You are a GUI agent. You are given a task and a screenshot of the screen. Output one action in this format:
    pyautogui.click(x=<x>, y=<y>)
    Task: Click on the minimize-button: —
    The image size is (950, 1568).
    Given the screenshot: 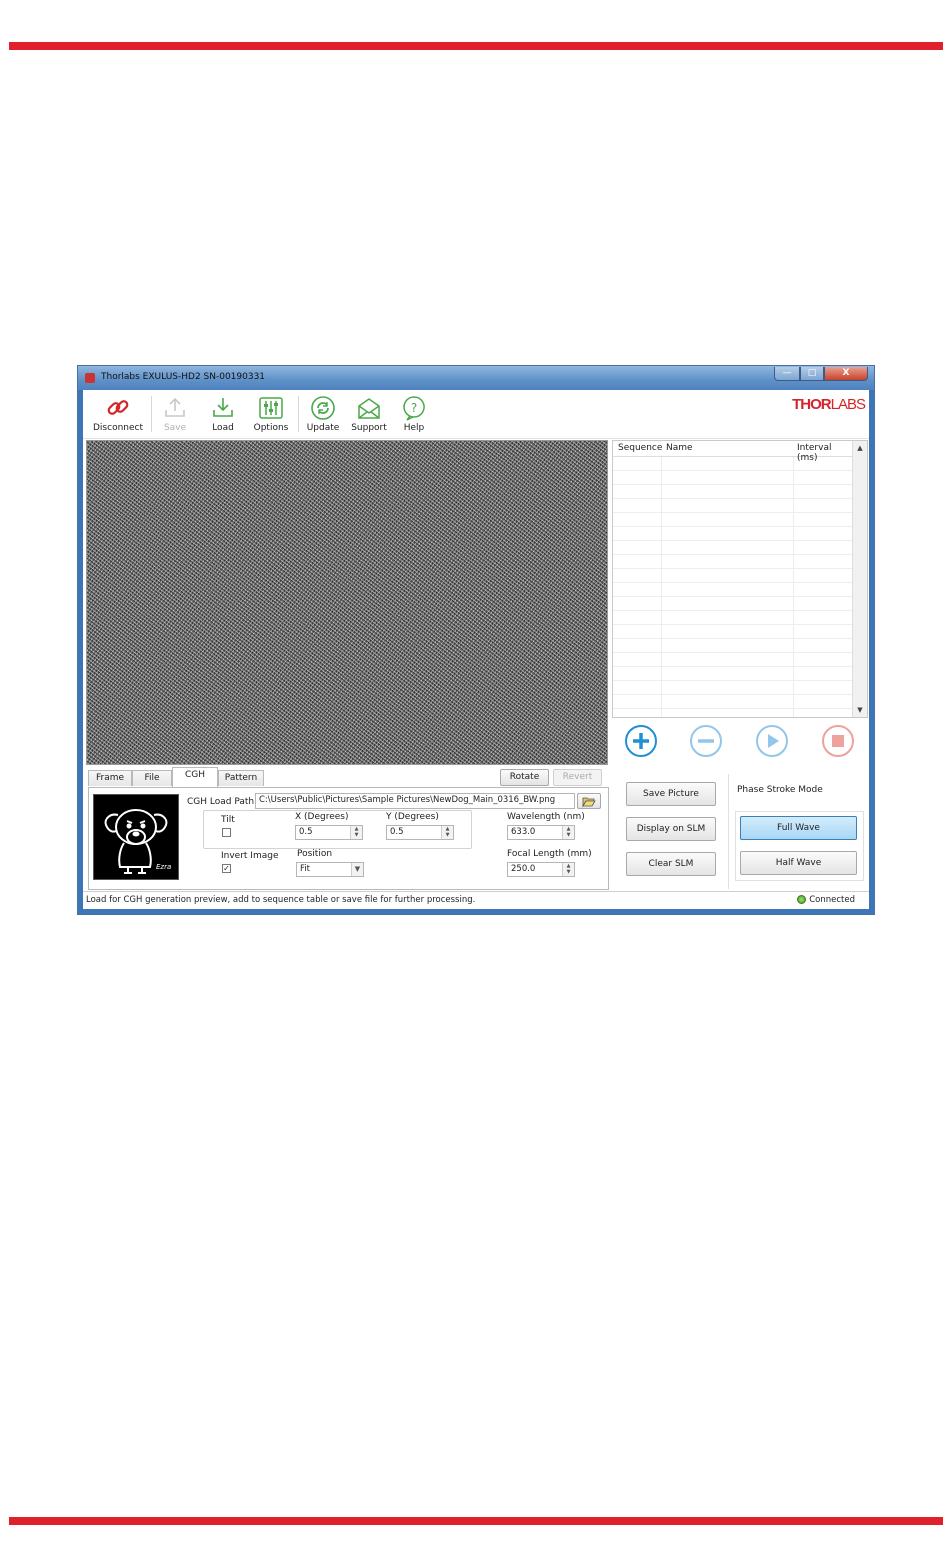 What is the action you would take?
    pyautogui.click(x=787, y=374)
    